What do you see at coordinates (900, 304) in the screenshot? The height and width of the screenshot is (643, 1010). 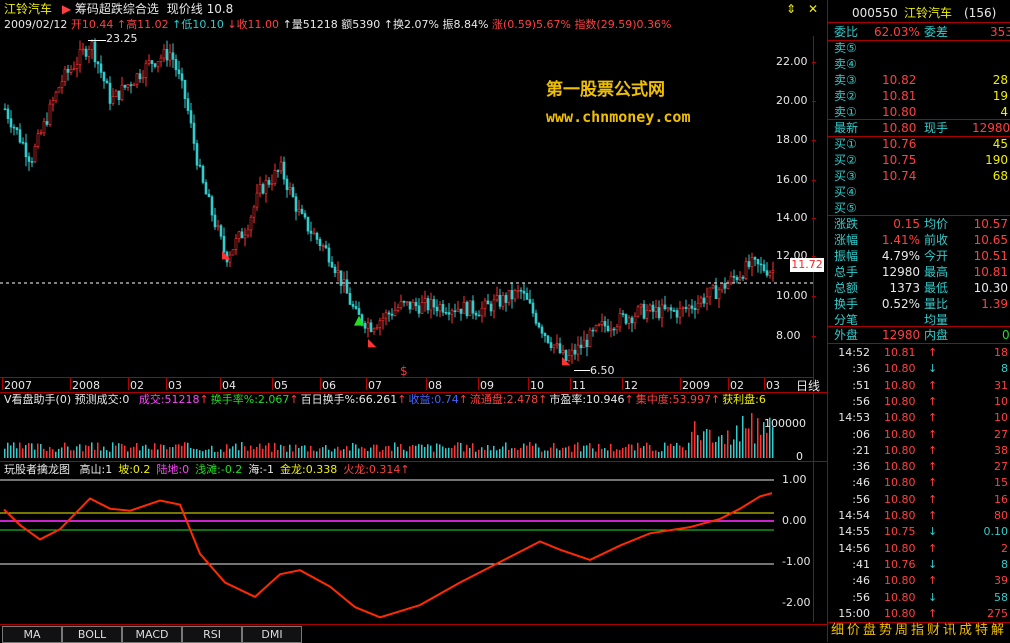 I see `stat-value: 0.52%` at bounding box center [900, 304].